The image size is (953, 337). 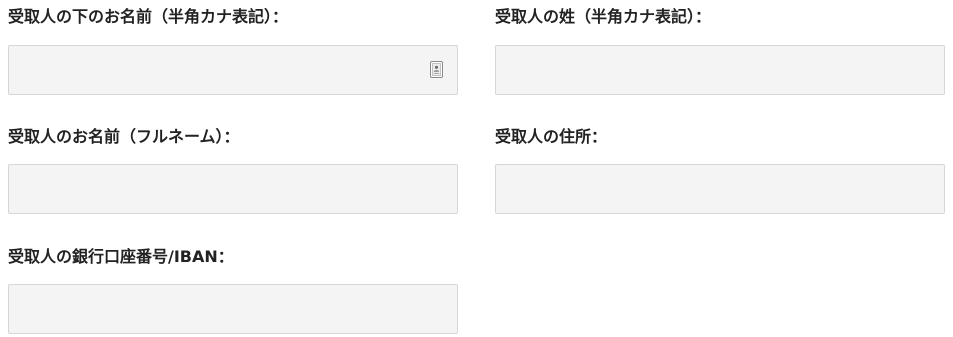 What do you see at coordinates (124, 136) in the screenshot?
I see `recipient-full-name-label: 受取人のお名前（フルネーム）：` at bounding box center [124, 136].